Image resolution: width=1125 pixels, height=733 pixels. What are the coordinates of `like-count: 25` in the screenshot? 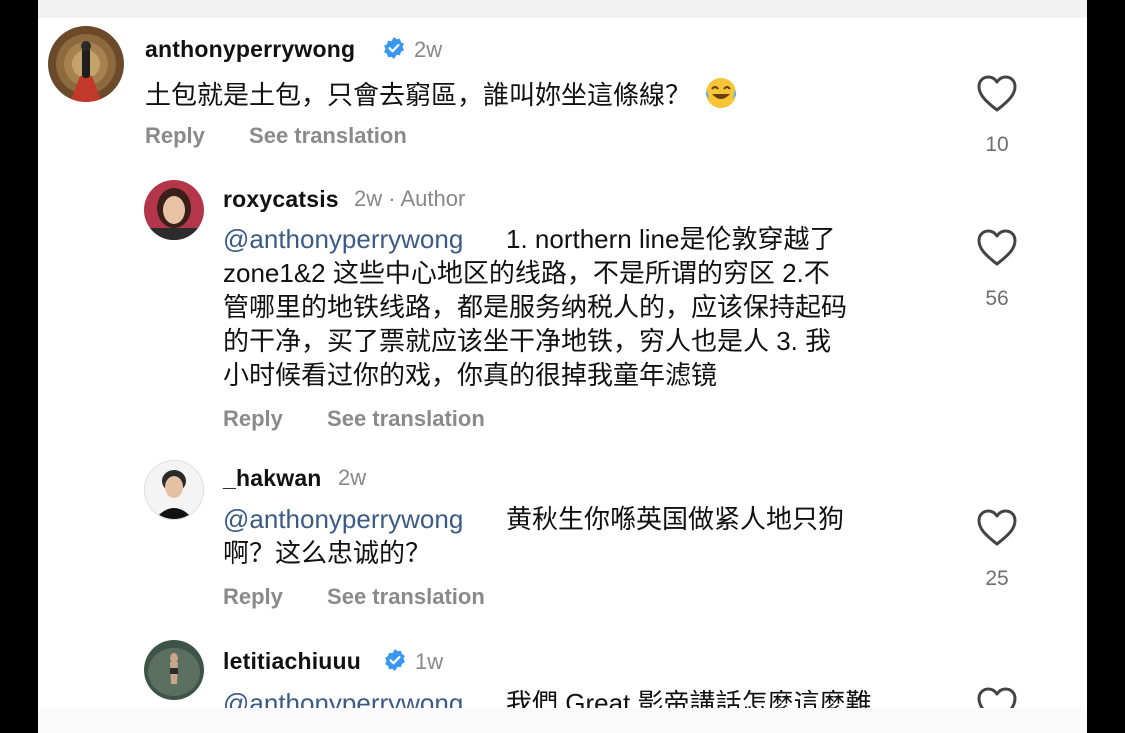 It's located at (997, 578).